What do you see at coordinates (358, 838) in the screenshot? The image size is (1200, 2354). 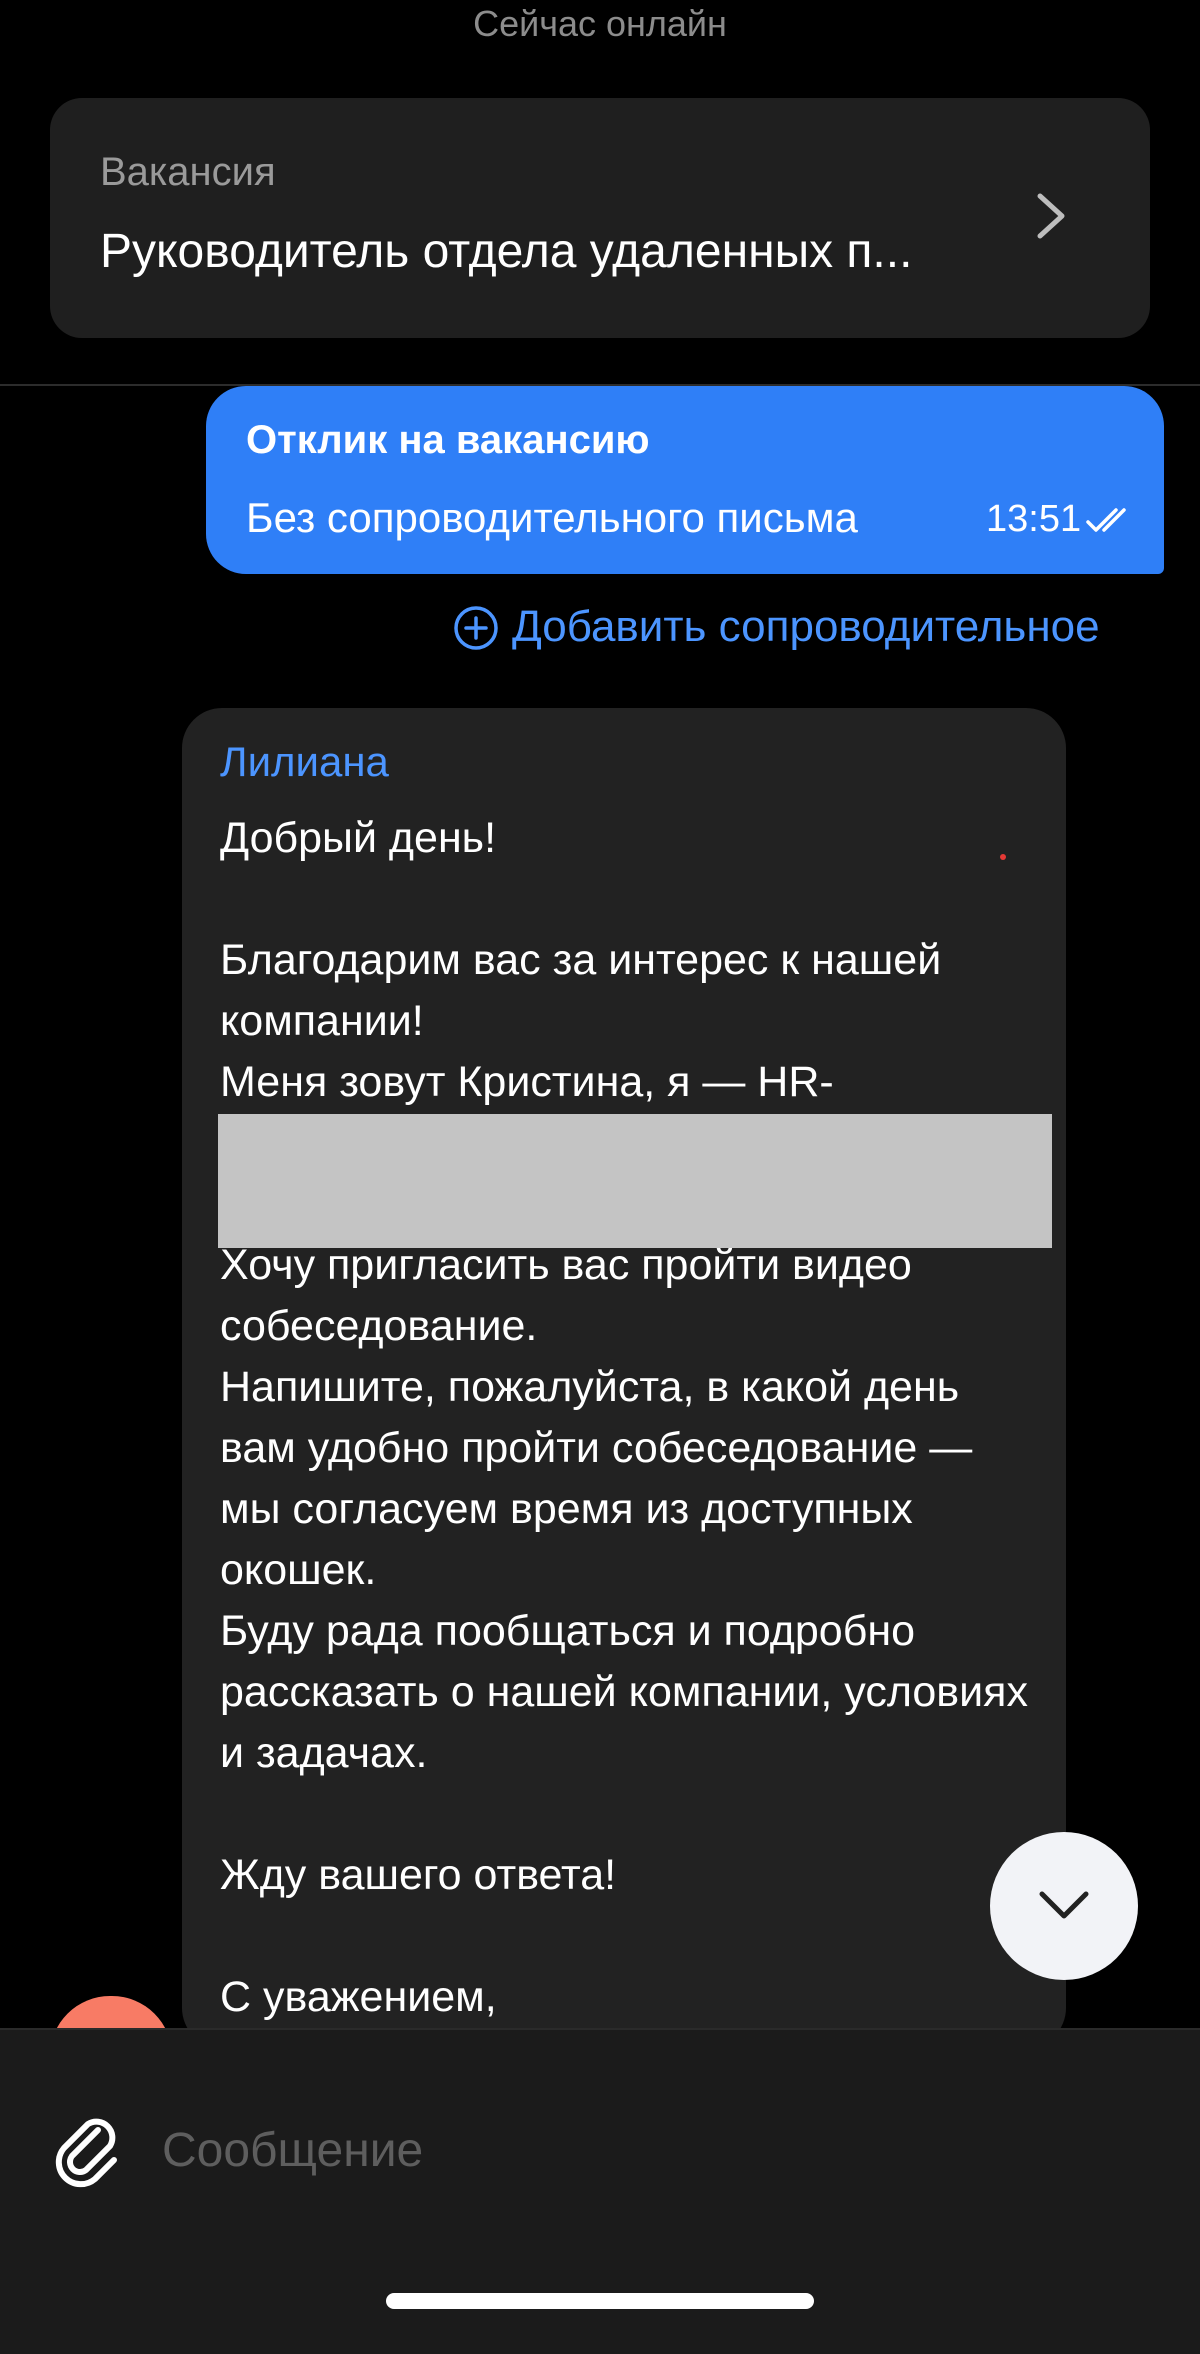 I see `message-line: Добрый день!` at bounding box center [358, 838].